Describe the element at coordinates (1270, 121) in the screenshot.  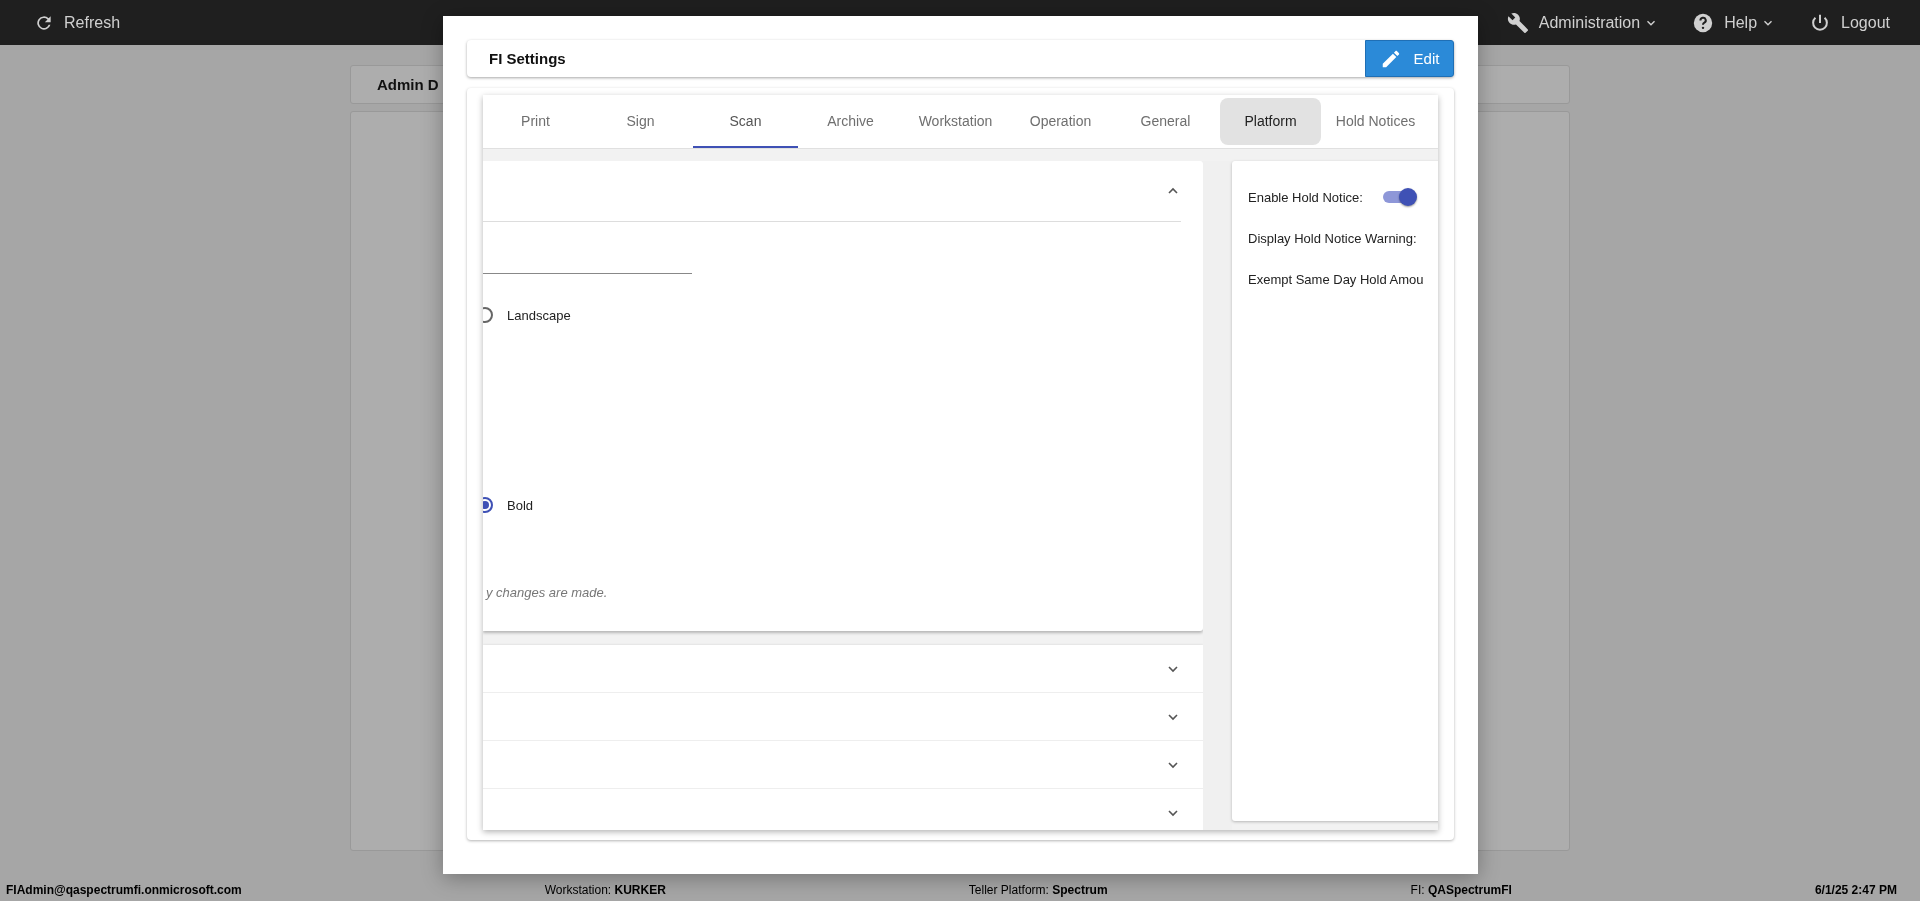
I see `tab: Platform` at that location.